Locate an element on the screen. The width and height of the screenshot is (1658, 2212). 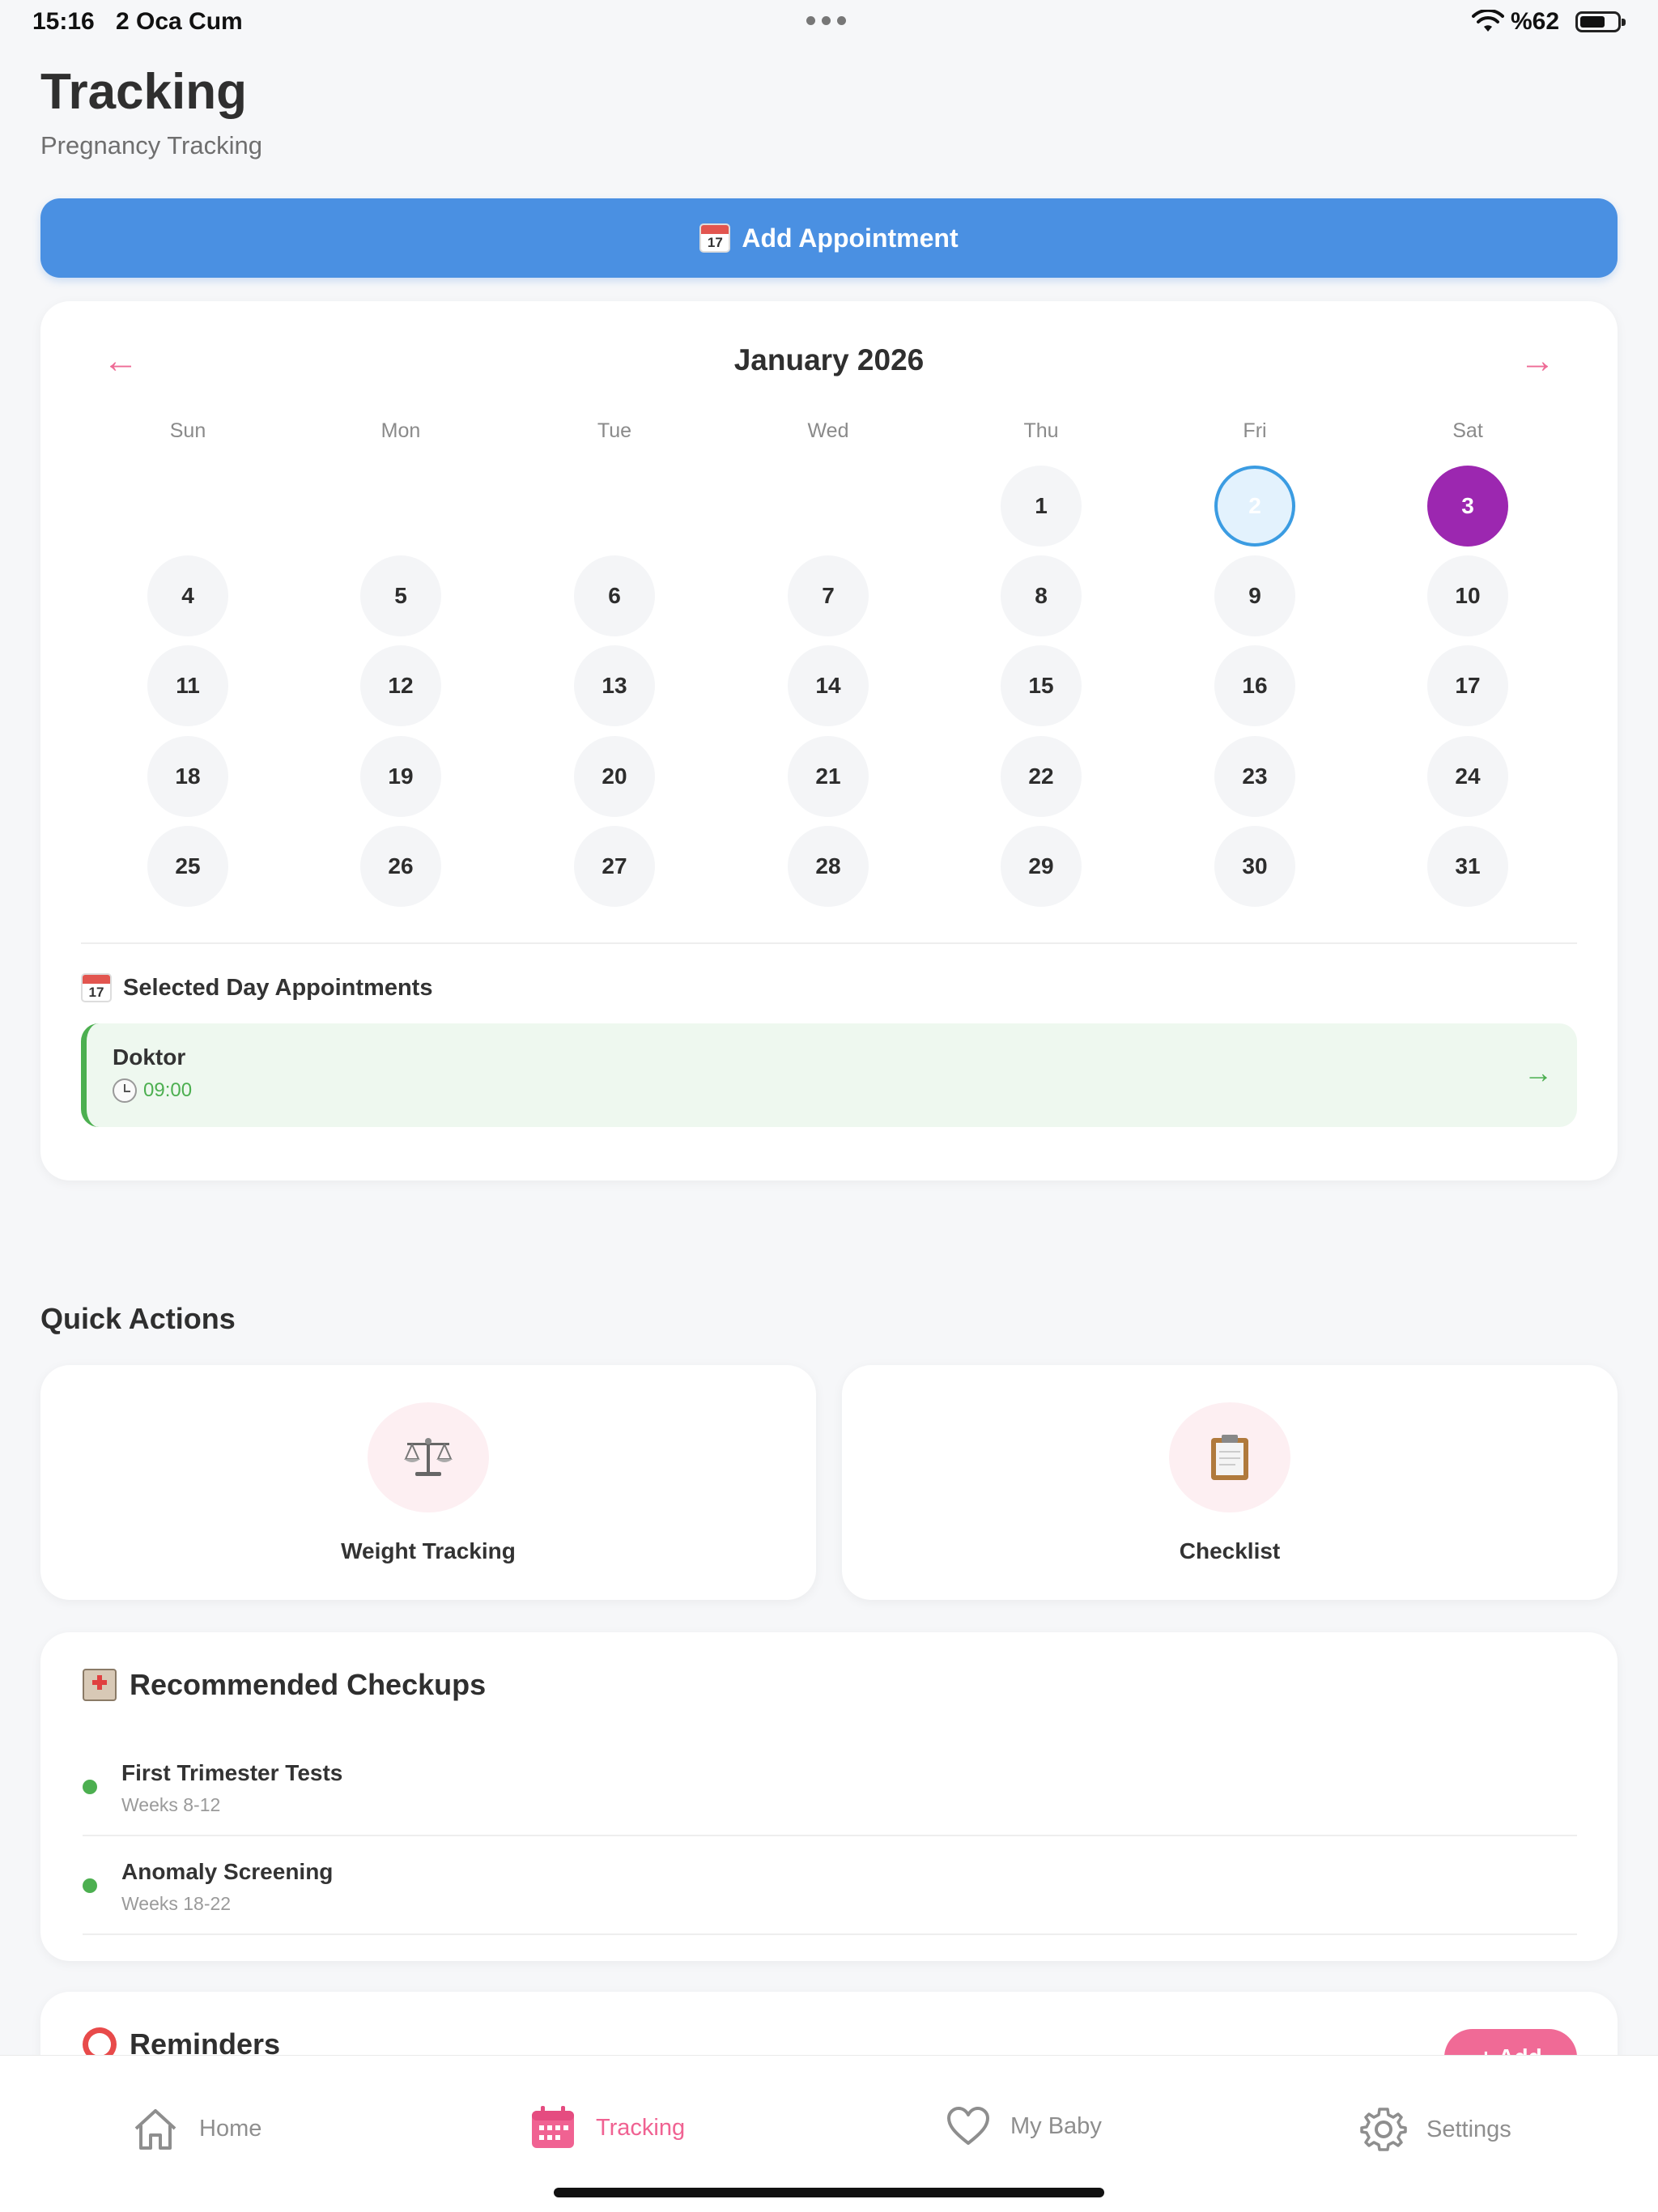
recommended-checkups-header: Recommended Checkups is located at coordinates (284, 1685).